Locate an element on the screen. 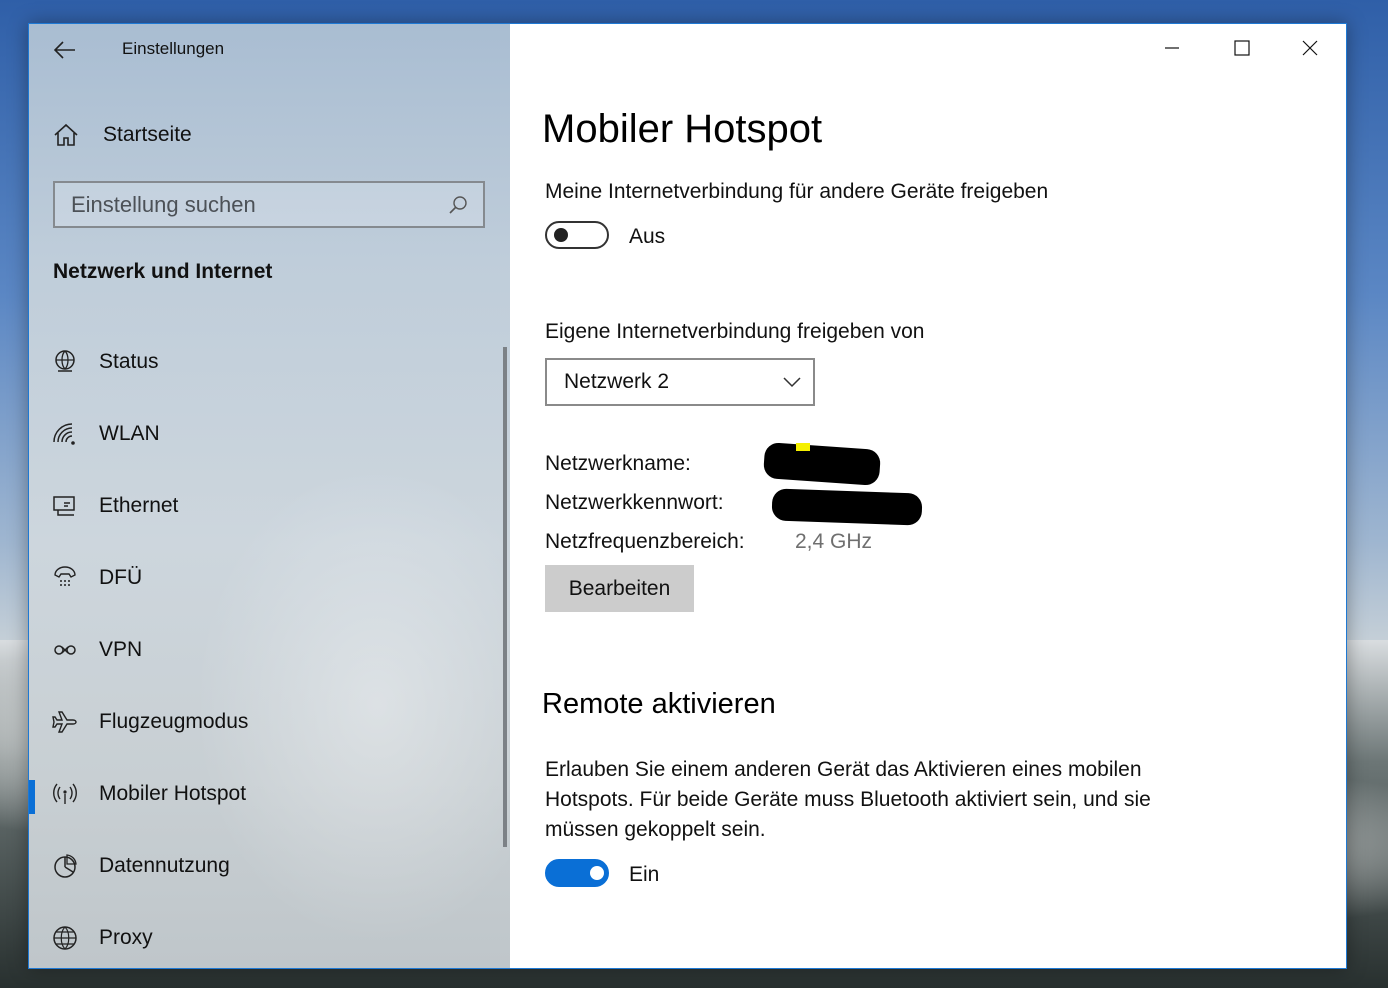 This screenshot has width=1388, height=988. search-input is located at coordinates (249, 204).